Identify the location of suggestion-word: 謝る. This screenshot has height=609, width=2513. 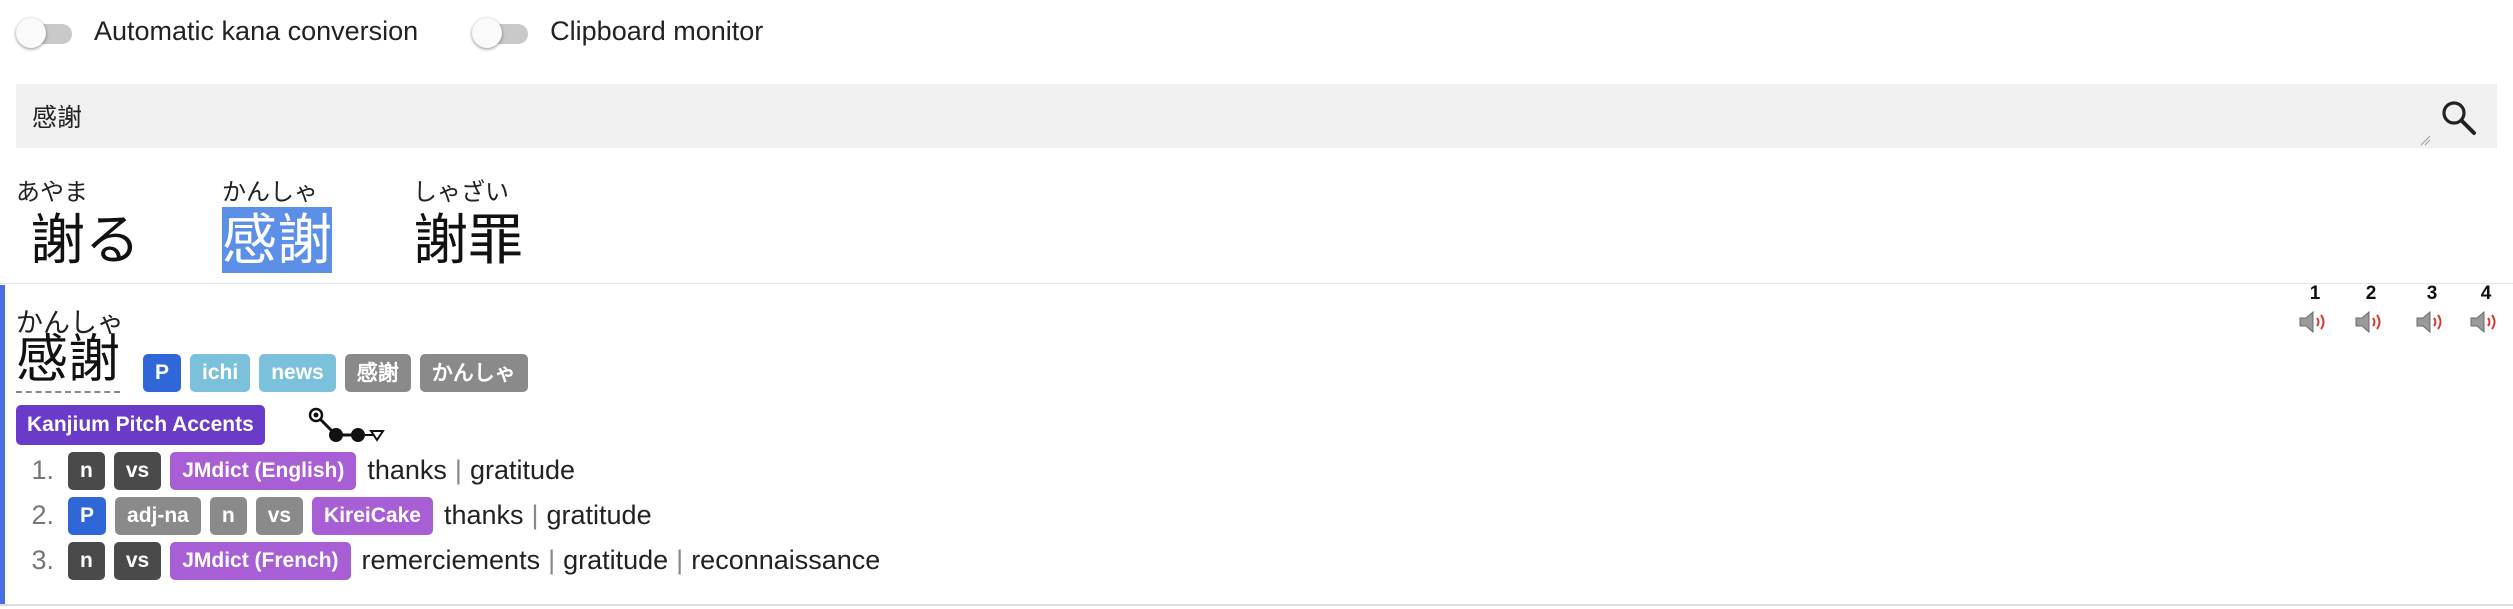
(85, 240).